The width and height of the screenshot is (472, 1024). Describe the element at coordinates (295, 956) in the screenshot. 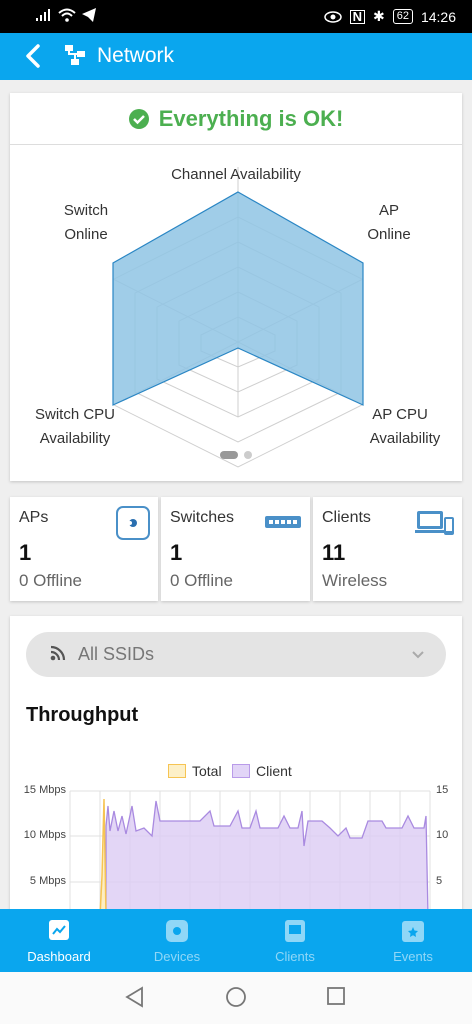

I see `tab-clients-label: Clients` at that location.